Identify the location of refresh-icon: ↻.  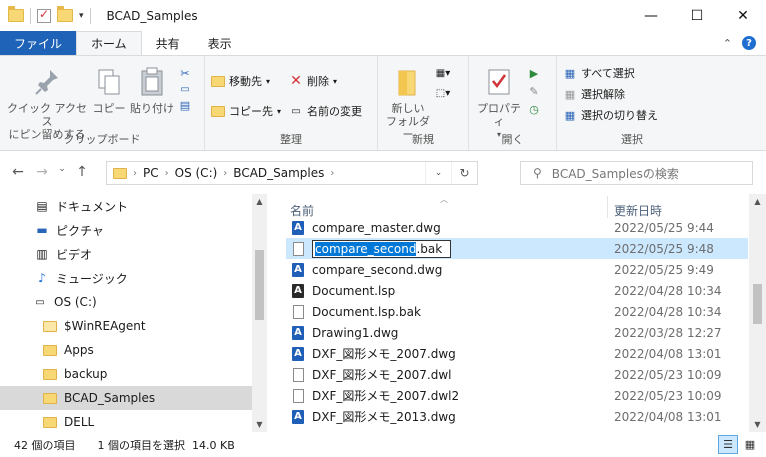
(464, 173).